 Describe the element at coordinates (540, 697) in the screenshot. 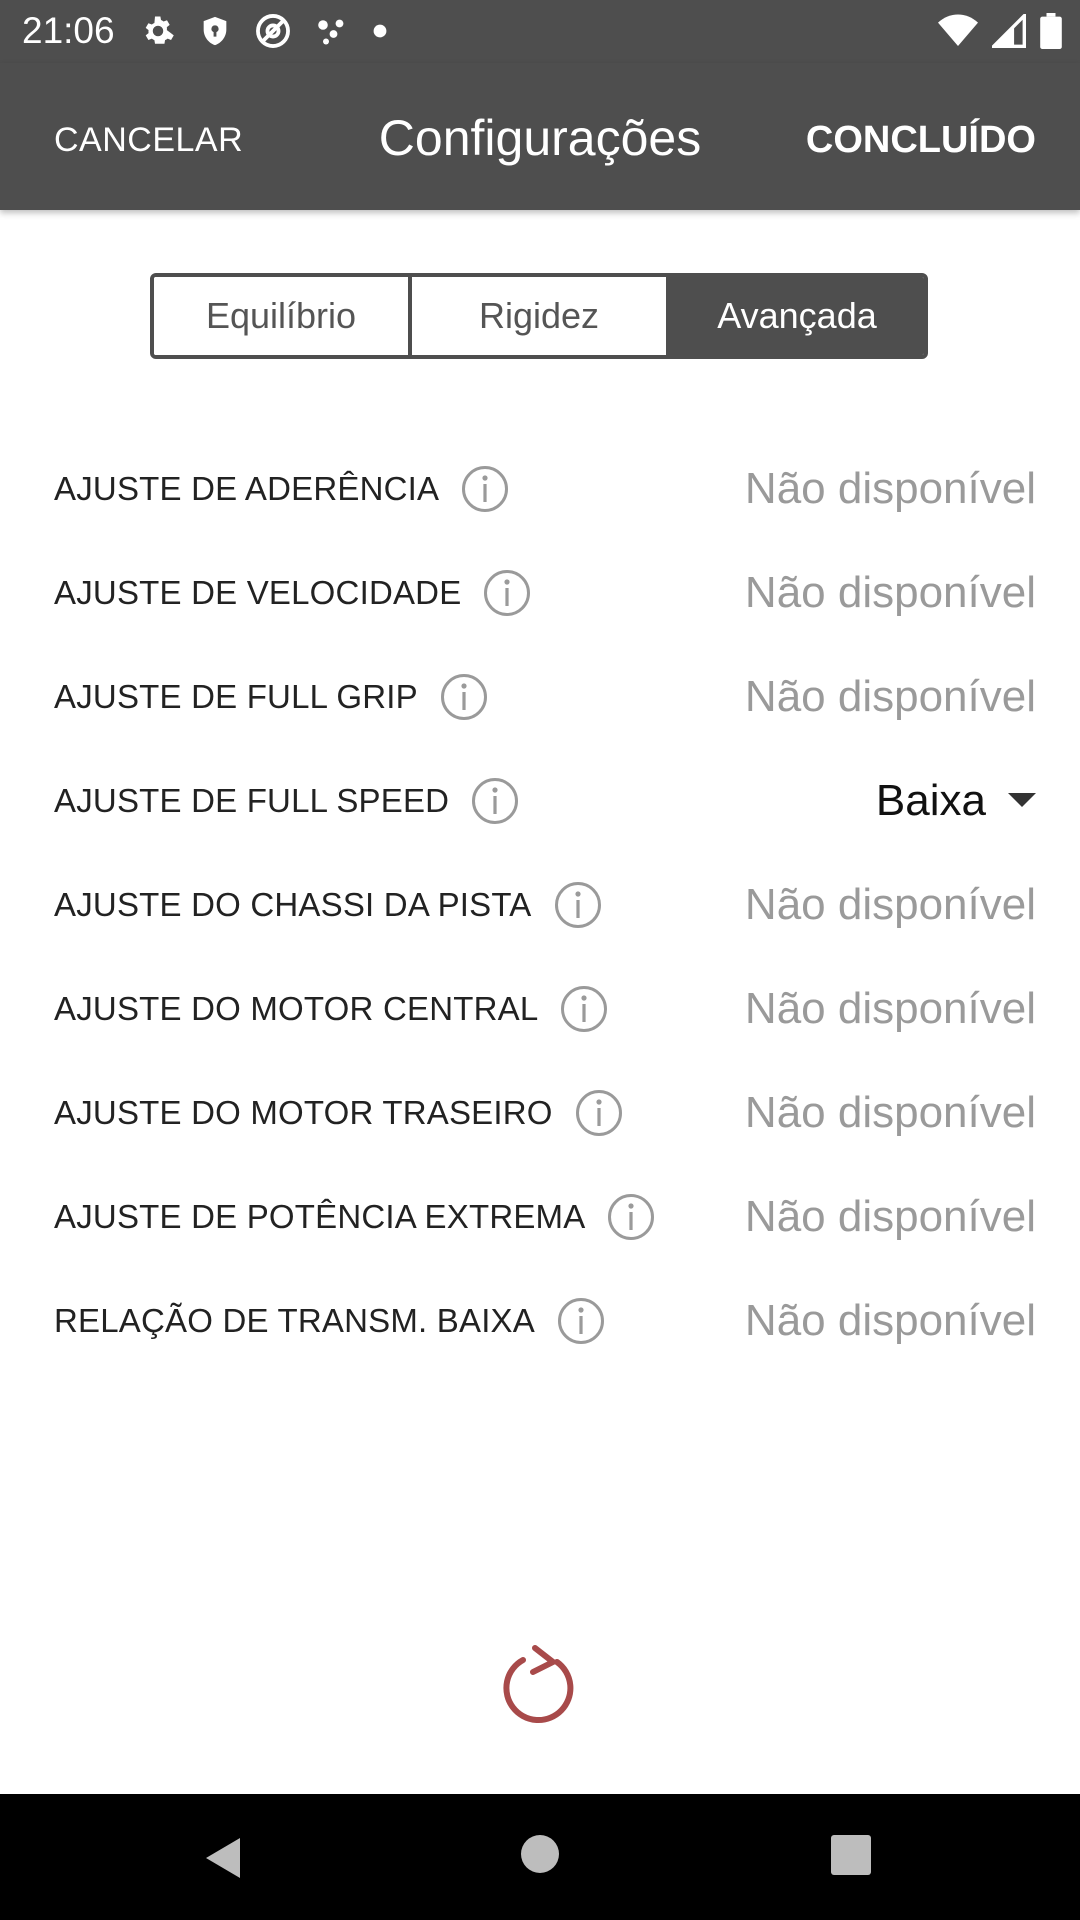

I see `setting-row-full-grip: AJUSTE DE FULL GRIP Não disponível` at that location.